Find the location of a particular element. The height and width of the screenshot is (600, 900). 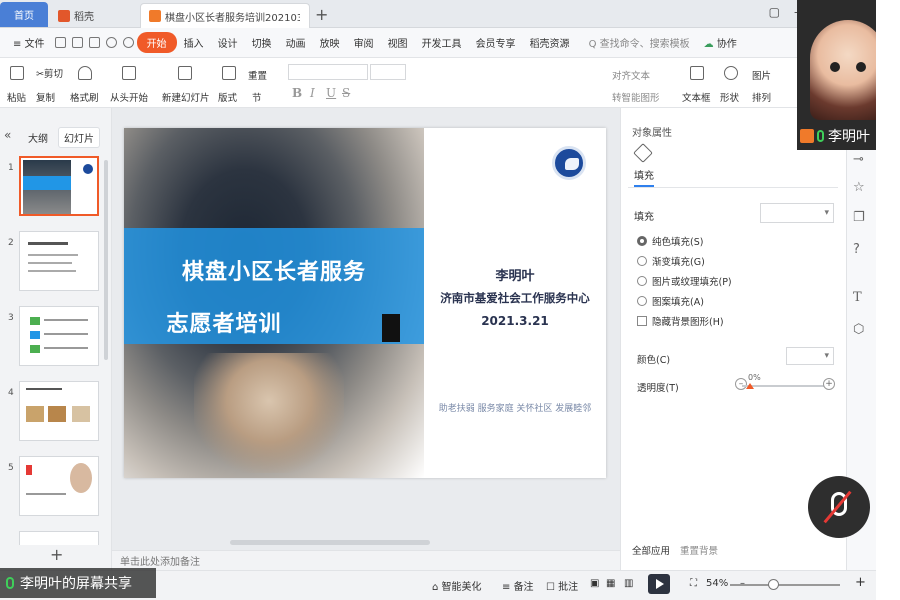

tab-document: 棋盘小区长者服务培训20210317 is located at coordinates (225, 15).